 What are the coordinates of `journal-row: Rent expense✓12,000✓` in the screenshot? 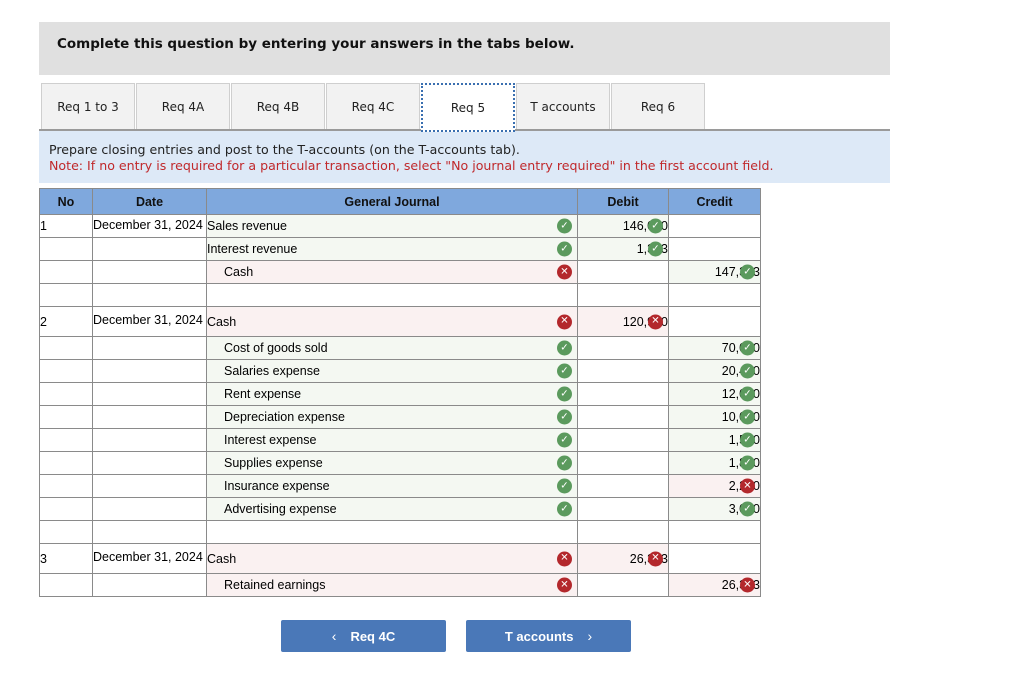 It's located at (400, 394).